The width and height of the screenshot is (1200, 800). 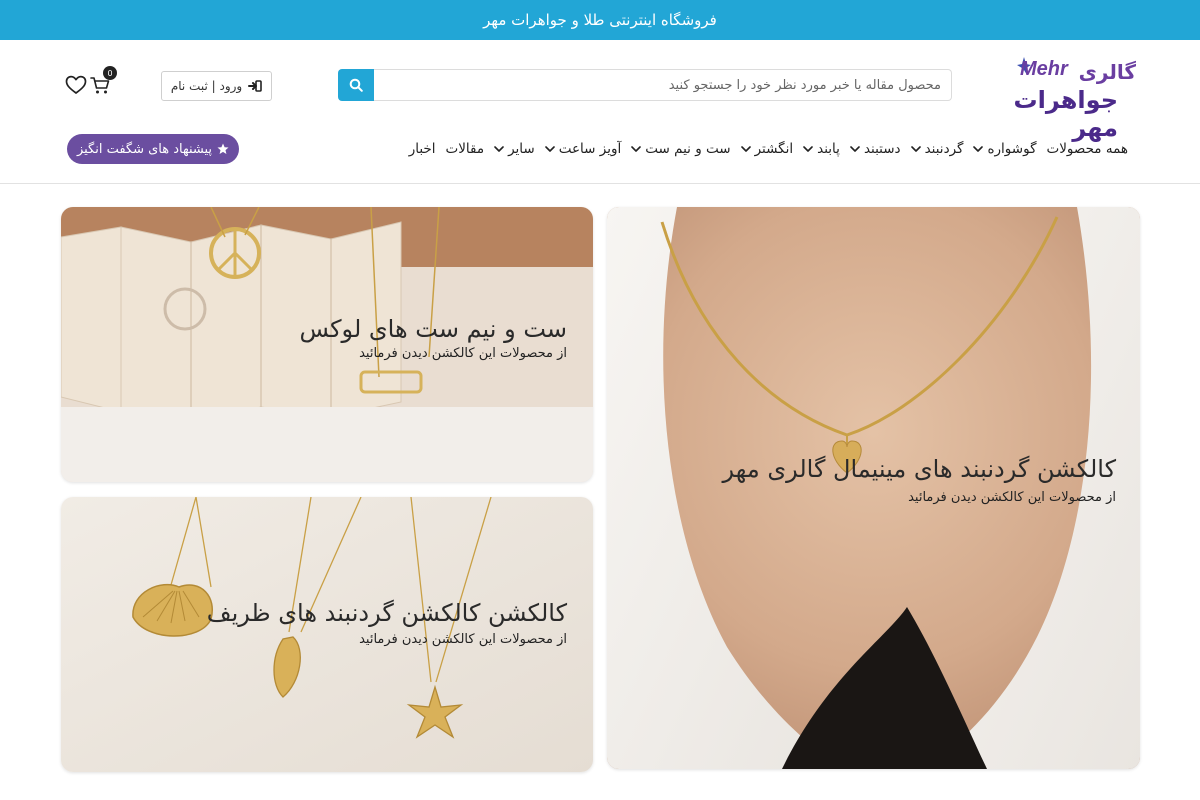 I want to click on top-announcement-banner: فروشگاه اینترنتی طلا و جواهرات مهر, so click(x=600, y=20).